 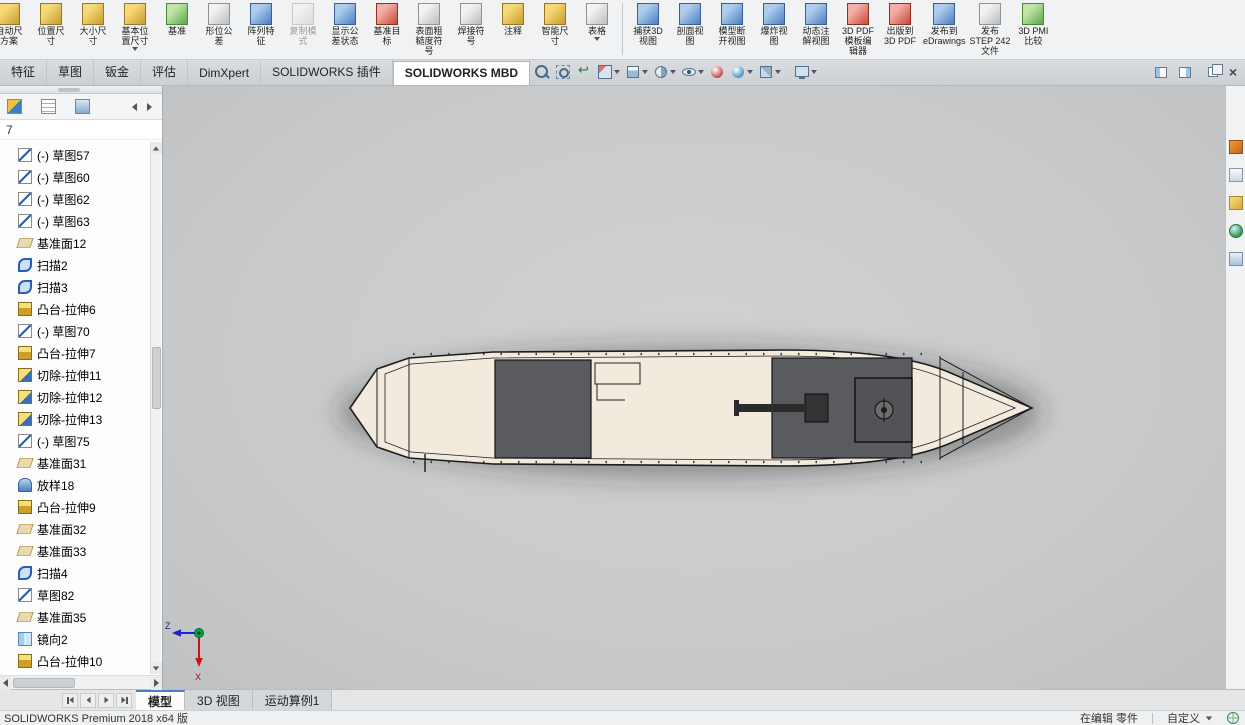 I want to click on display-style-button, so click(x=664, y=72).